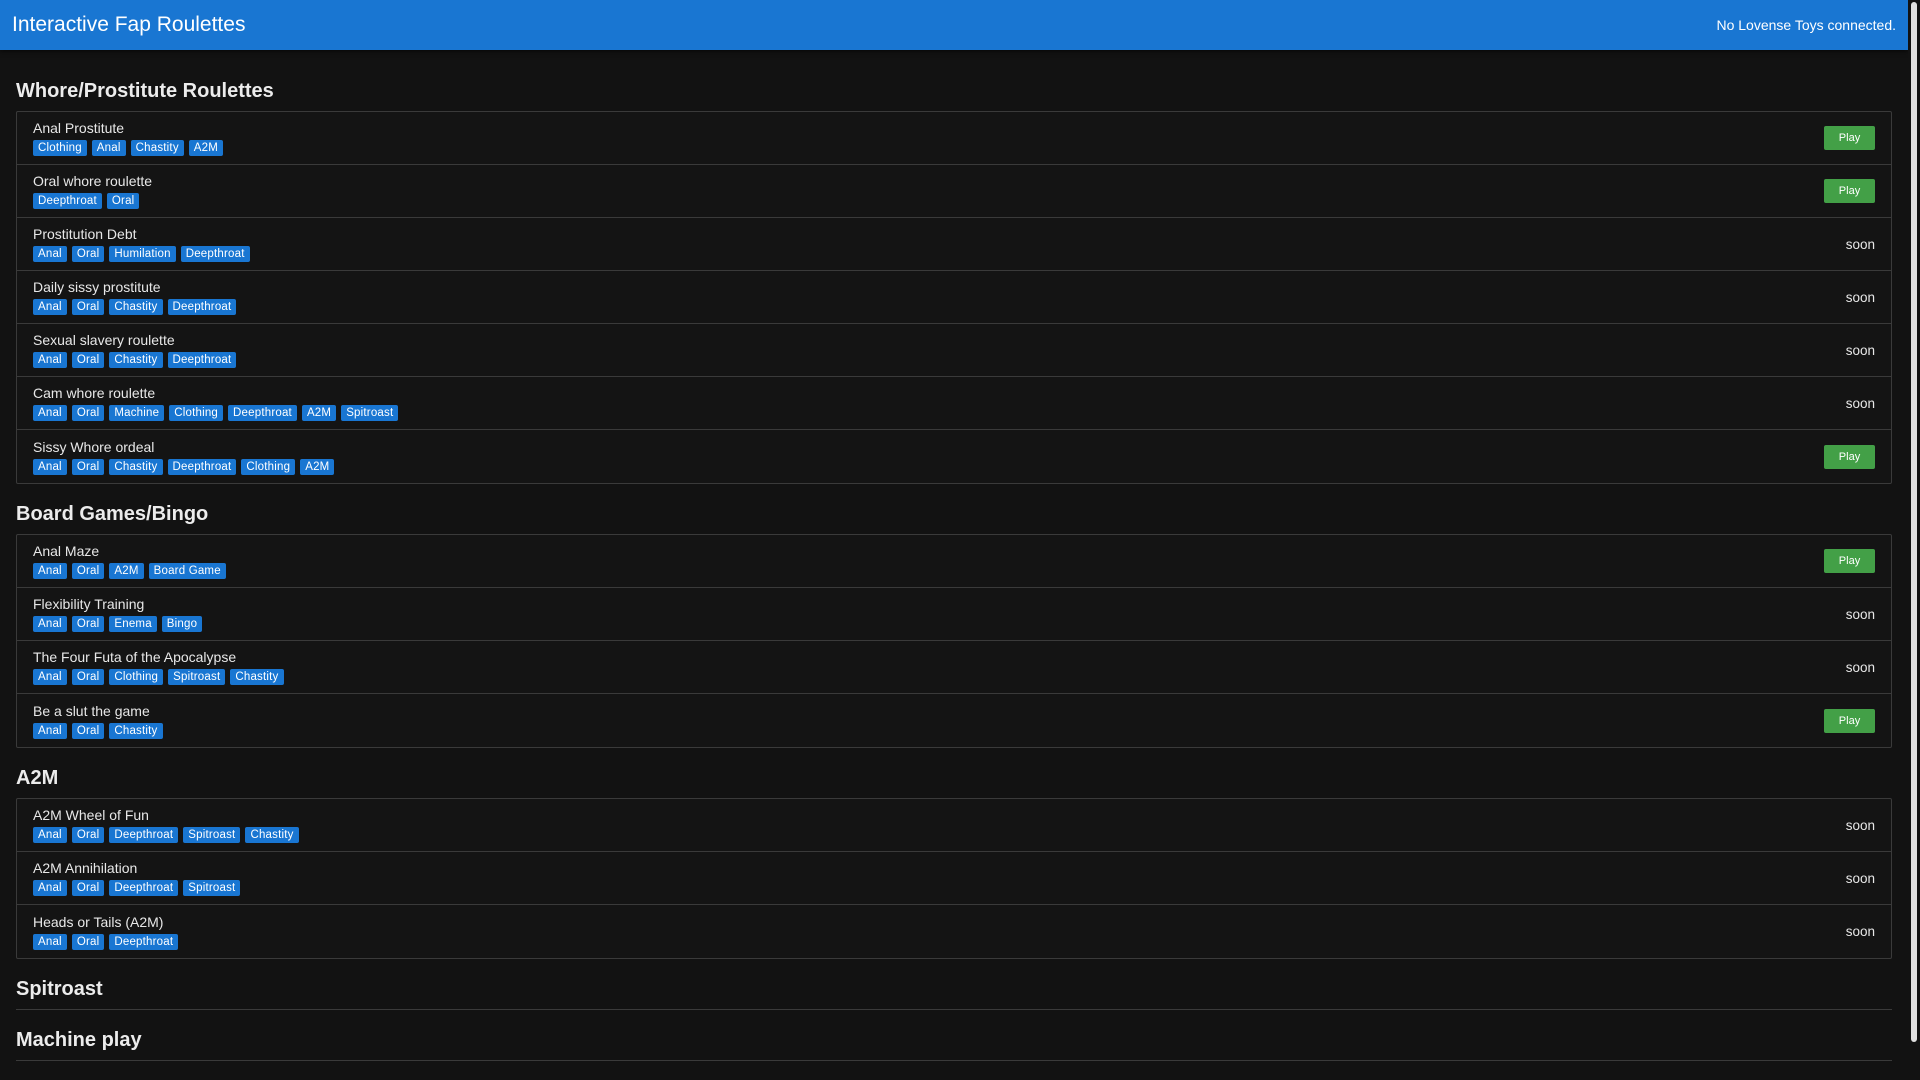  I want to click on roulette-name: The Four Futa of the Apocalypse, so click(135, 657).